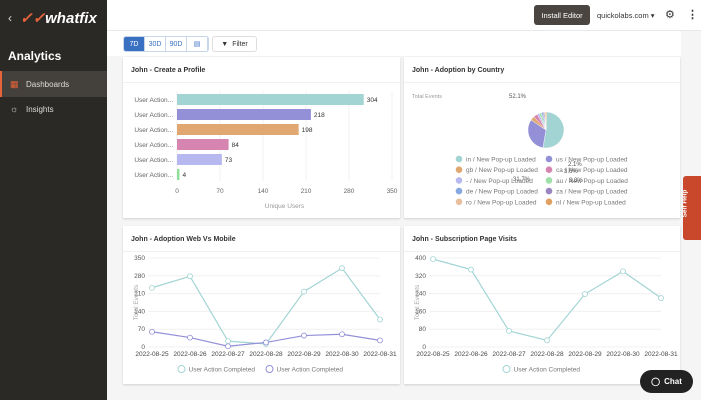 This screenshot has height=400, width=701. What do you see at coordinates (240, 44) in the screenshot?
I see `filter-label: Filter` at bounding box center [240, 44].